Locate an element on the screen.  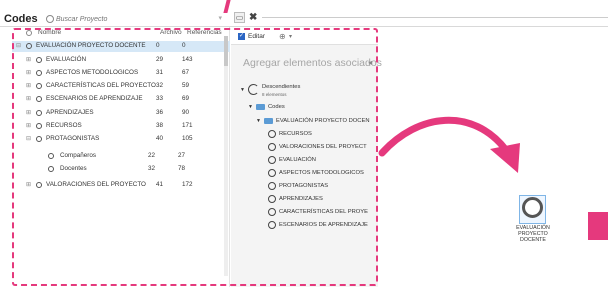
divider is located at coordinates (435, 17).